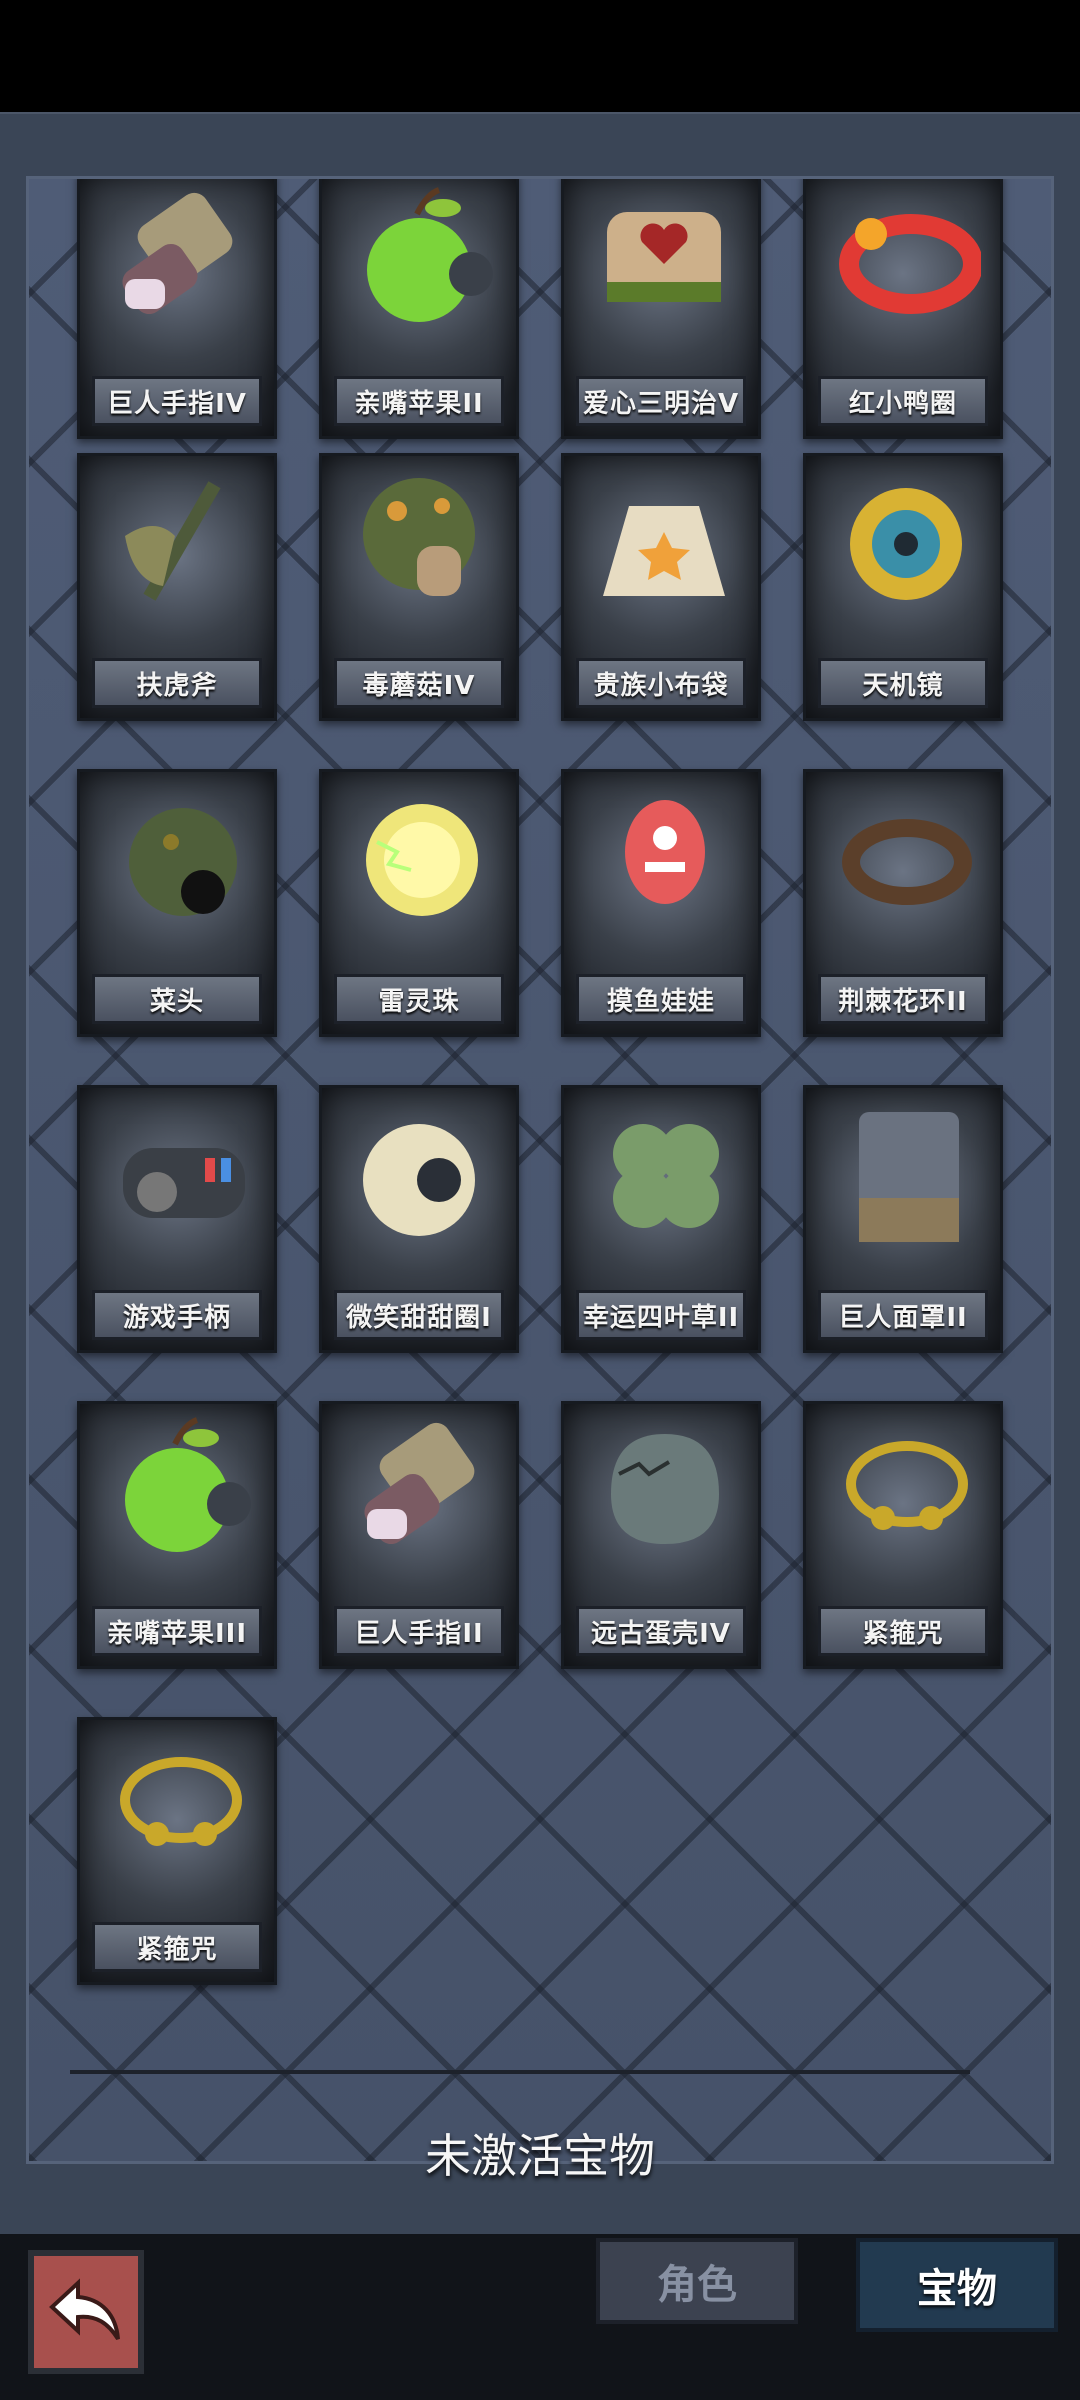 This screenshot has height=2400, width=1080. I want to click on treasure-card: 幸运四叶草II, so click(661, 1219).